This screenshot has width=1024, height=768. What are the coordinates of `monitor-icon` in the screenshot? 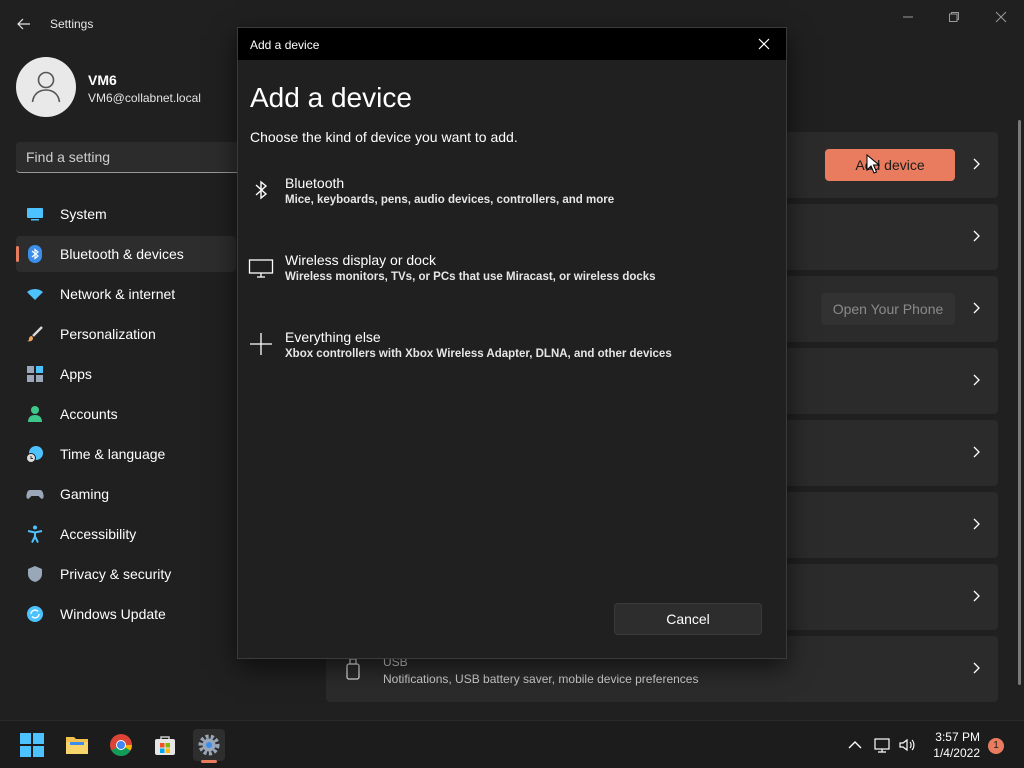 It's located at (261, 268).